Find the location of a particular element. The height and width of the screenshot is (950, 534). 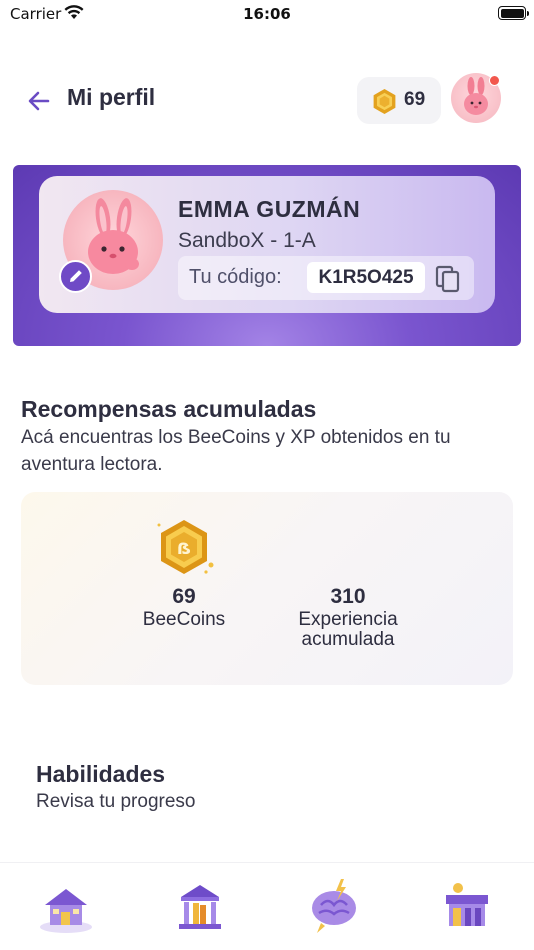

nav-store is located at coordinates (467, 907).